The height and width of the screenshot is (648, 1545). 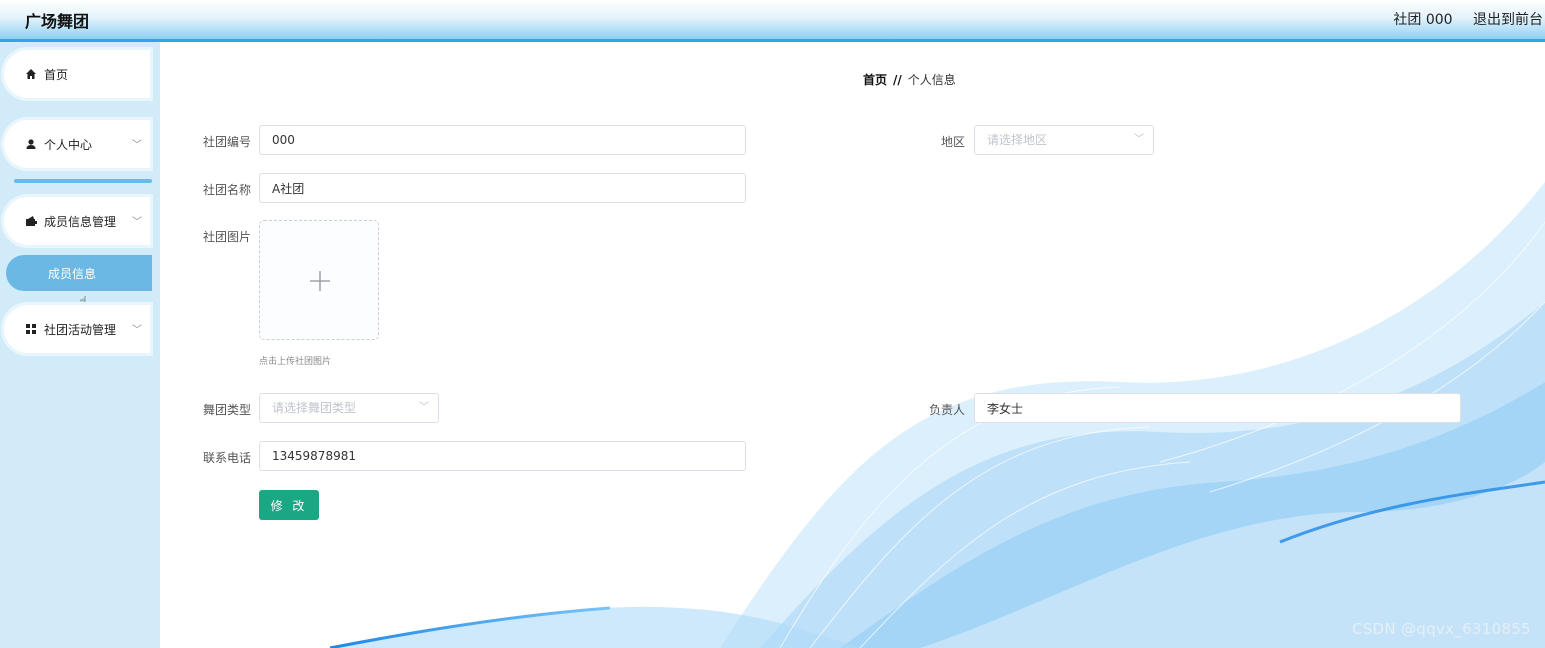 What do you see at coordinates (1508, 20) in the screenshot?
I see `logout-link: 退出到前台` at bounding box center [1508, 20].